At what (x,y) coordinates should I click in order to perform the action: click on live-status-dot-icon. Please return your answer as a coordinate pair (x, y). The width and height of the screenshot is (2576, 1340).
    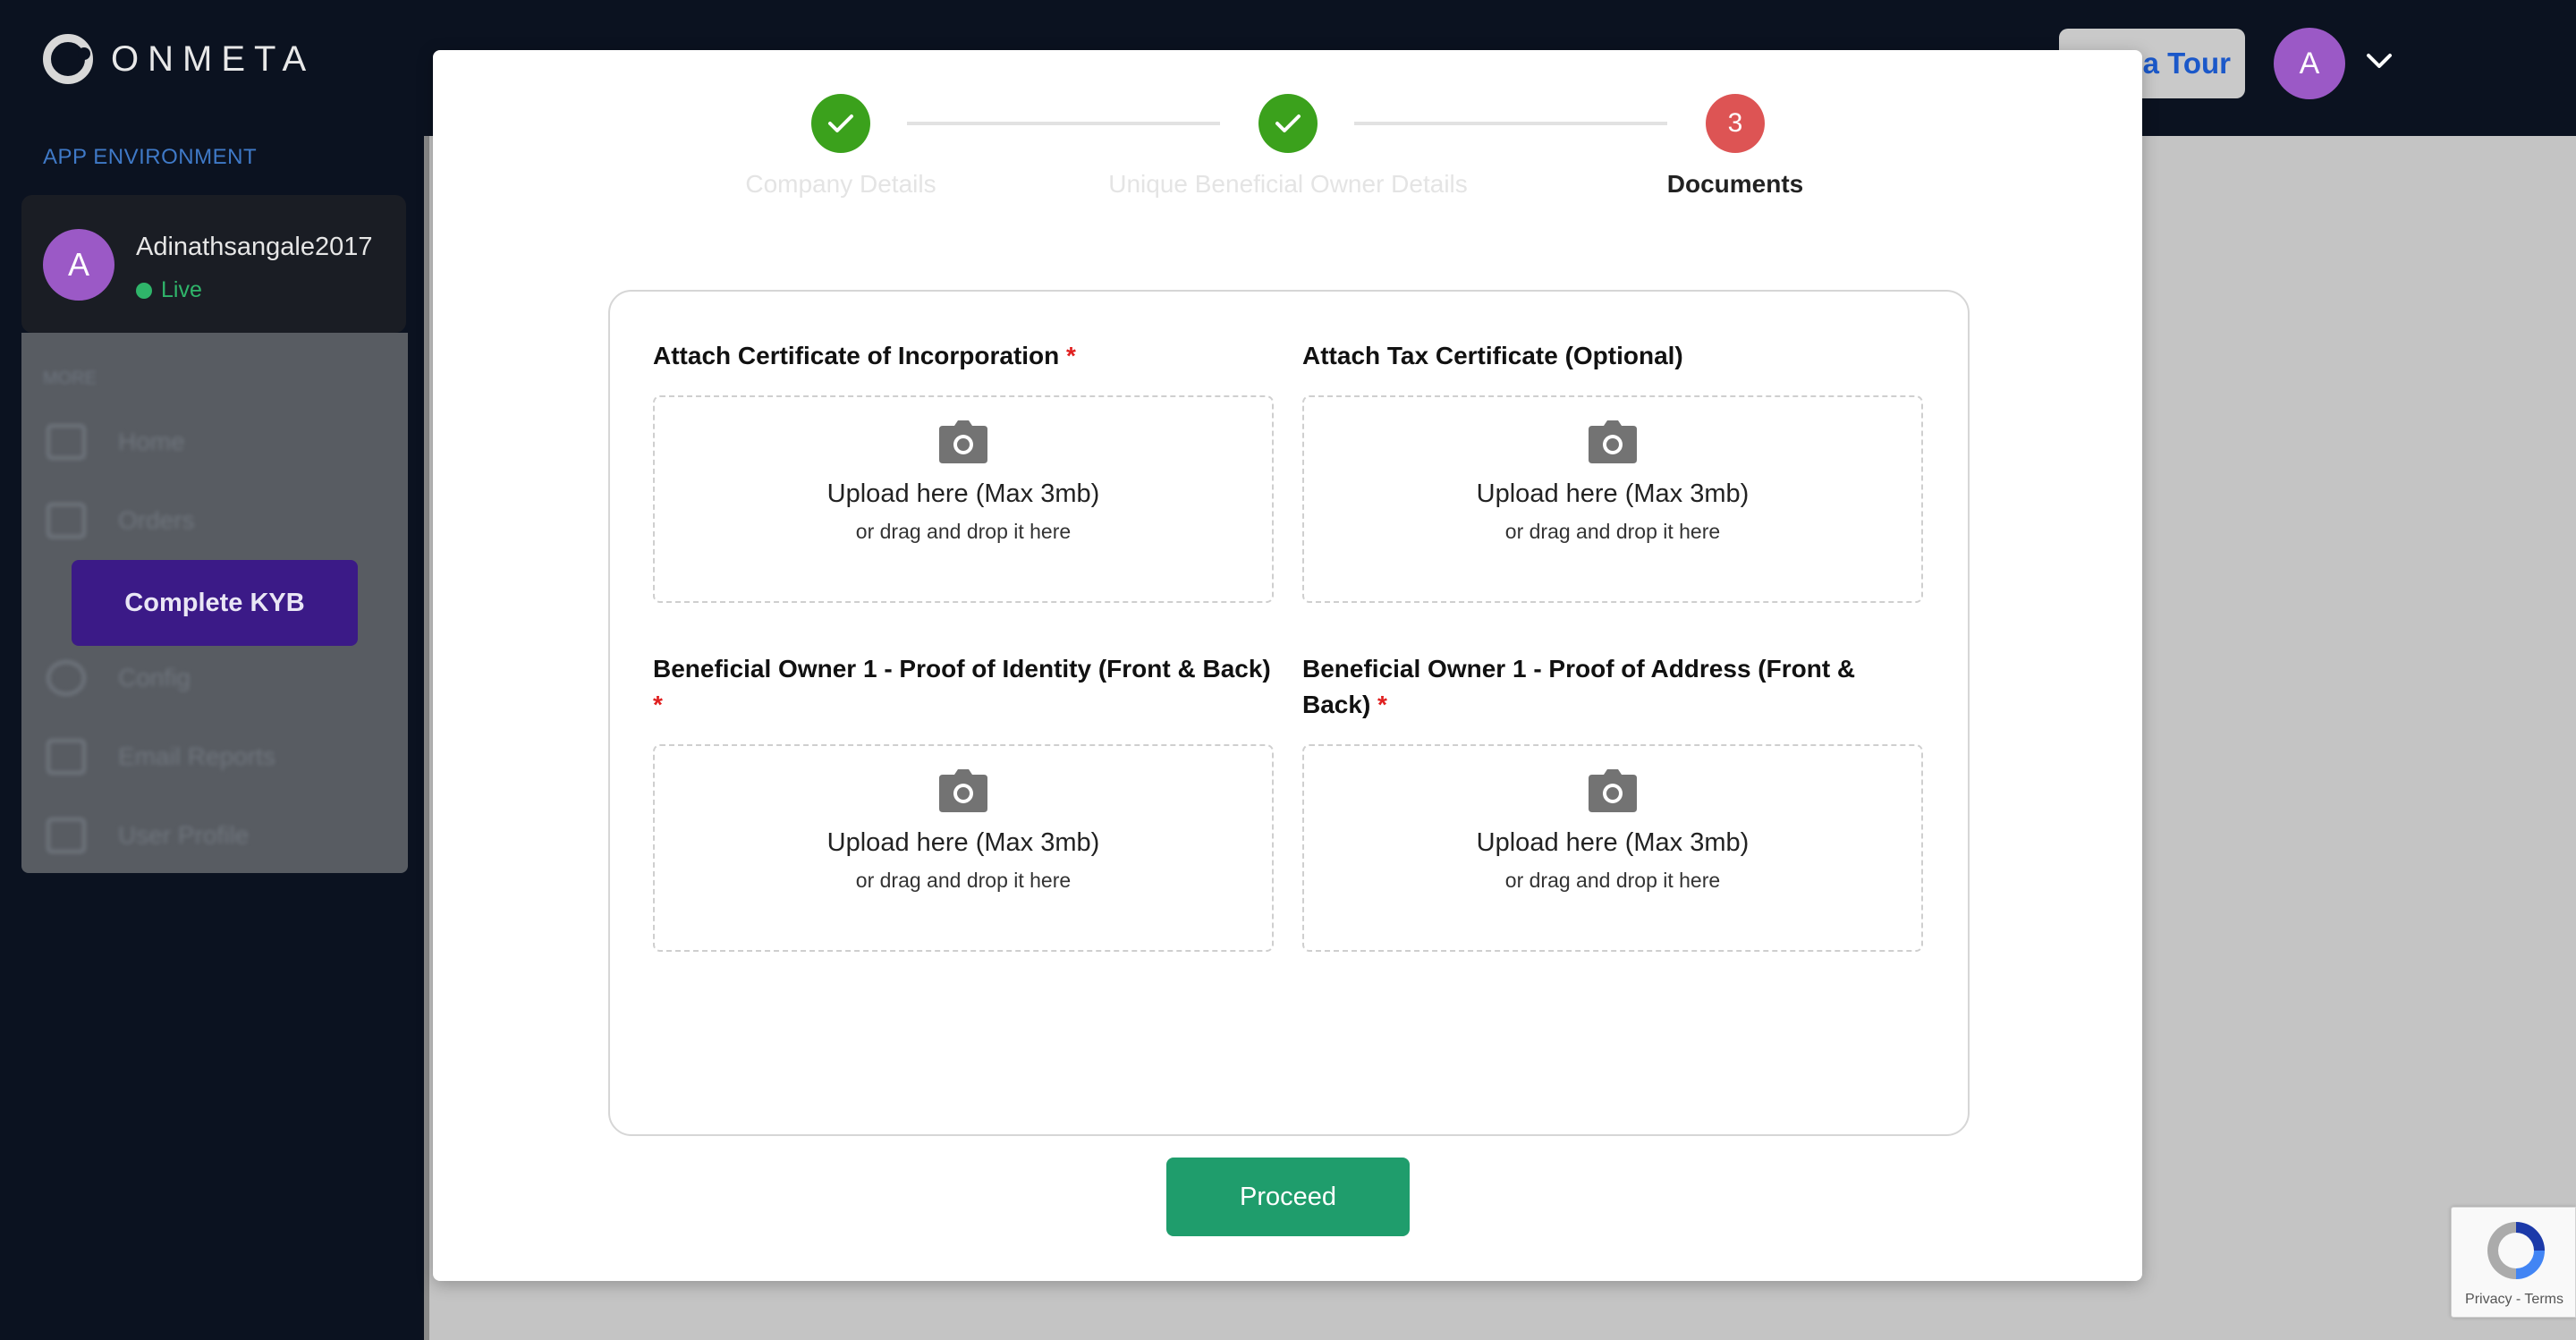
    Looking at the image, I should click on (144, 290).